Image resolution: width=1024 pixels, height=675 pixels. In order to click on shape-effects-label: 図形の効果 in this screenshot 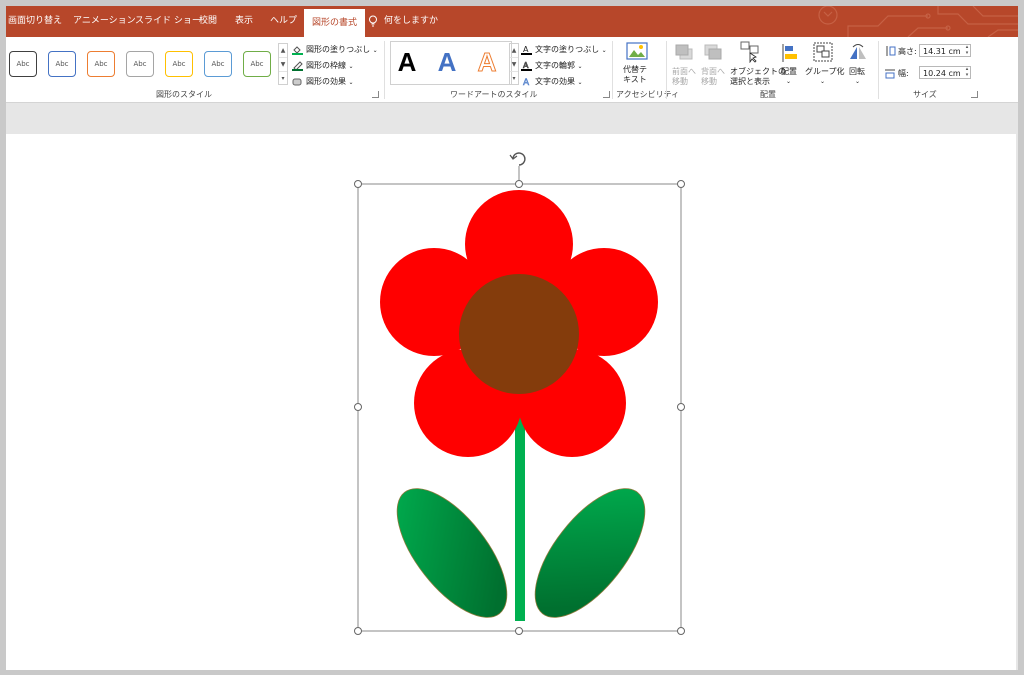, I will do `click(326, 81)`.